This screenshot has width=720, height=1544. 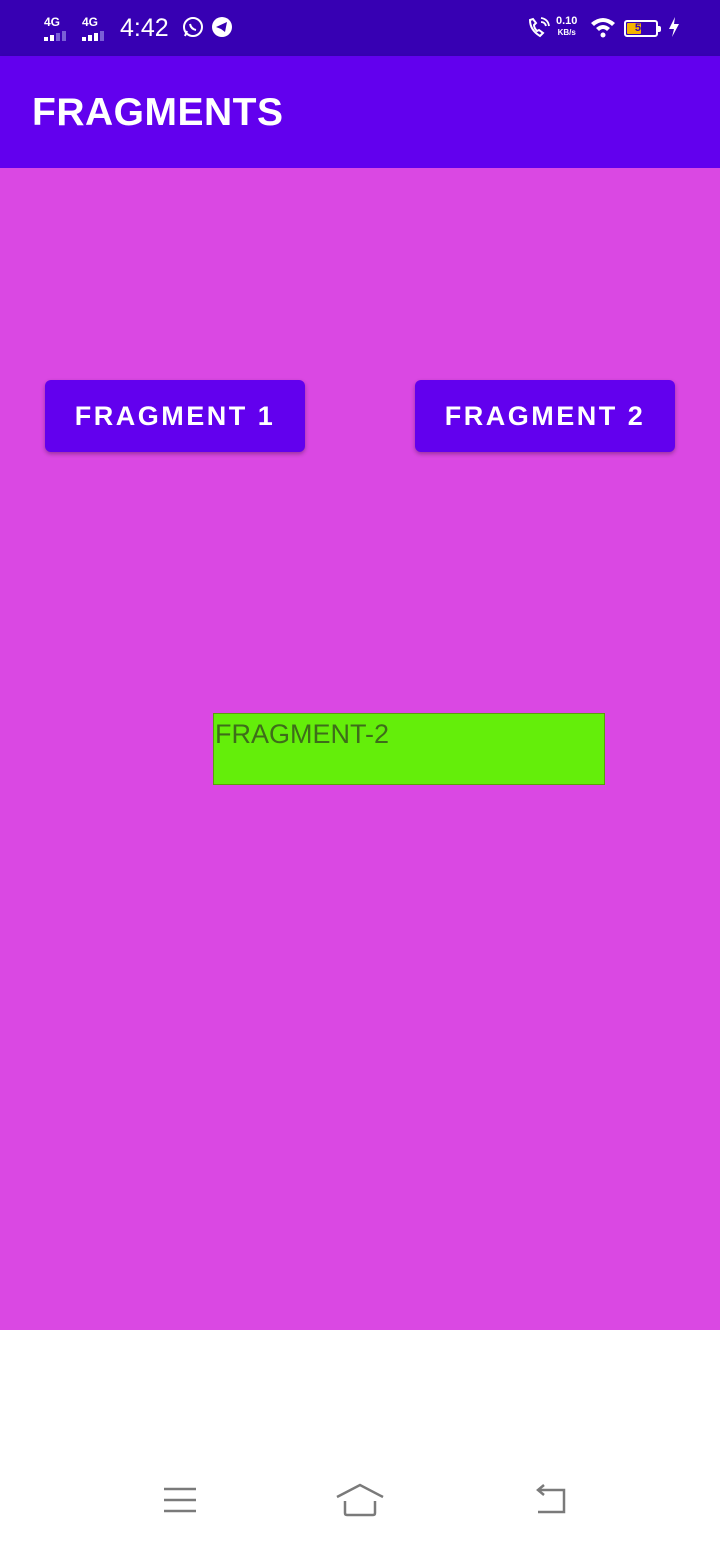 I want to click on wifi-calling-icon, so click(x=538, y=30).